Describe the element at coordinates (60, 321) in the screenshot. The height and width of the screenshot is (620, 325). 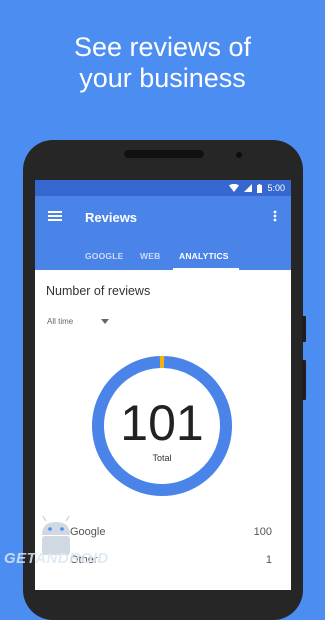
I see `time-filter-value: All time` at that location.